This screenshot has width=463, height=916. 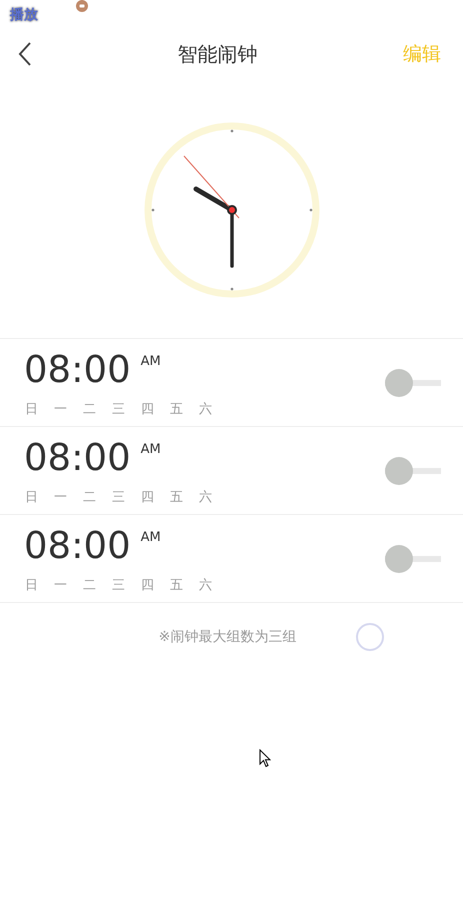 What do you see at coordinates (370, 637) in the screenshot?
I see `touch-indicator-icon` at bounding box center [370, 637].